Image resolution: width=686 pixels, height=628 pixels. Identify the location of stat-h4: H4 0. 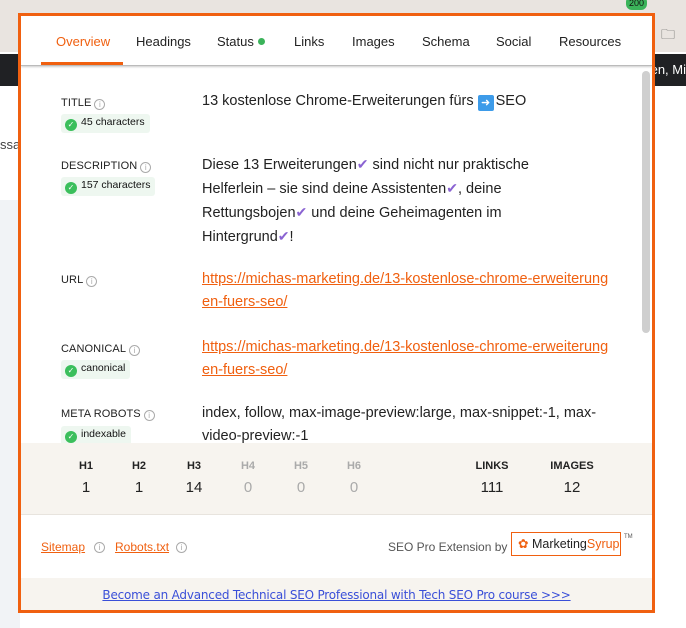
(248, 469).